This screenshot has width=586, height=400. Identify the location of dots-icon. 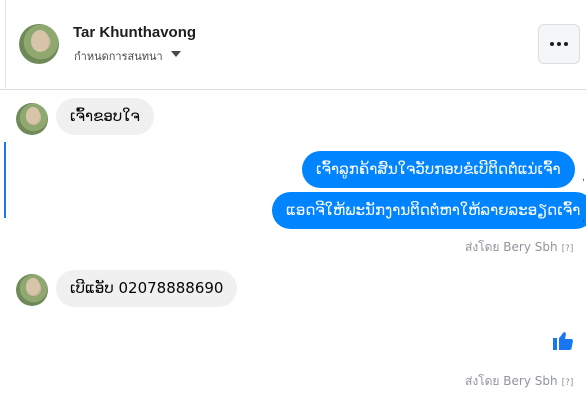
(559, 44).